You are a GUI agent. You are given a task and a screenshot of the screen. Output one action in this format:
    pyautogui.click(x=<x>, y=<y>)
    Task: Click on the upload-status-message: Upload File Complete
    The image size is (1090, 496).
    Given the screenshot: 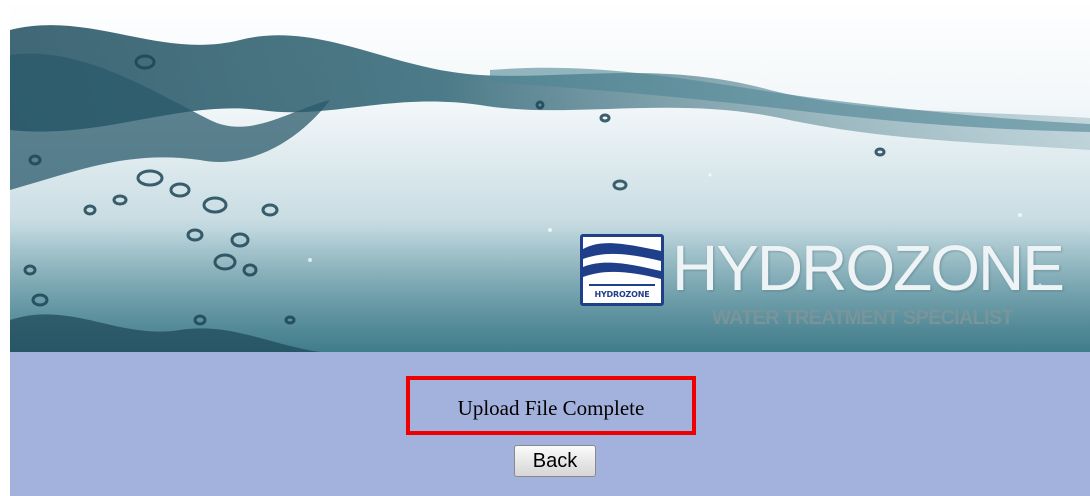 What is the action you would take?
    pyautogui.click(x=551, y=408)
    